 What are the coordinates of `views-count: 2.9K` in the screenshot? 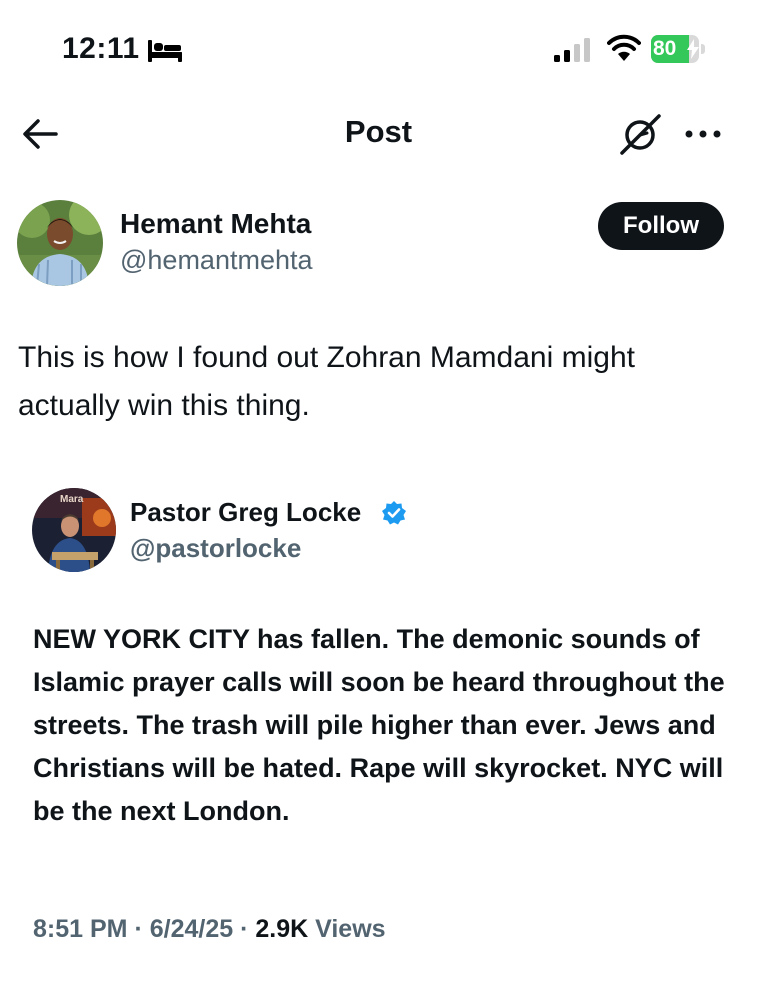 It's located at (282, 929).